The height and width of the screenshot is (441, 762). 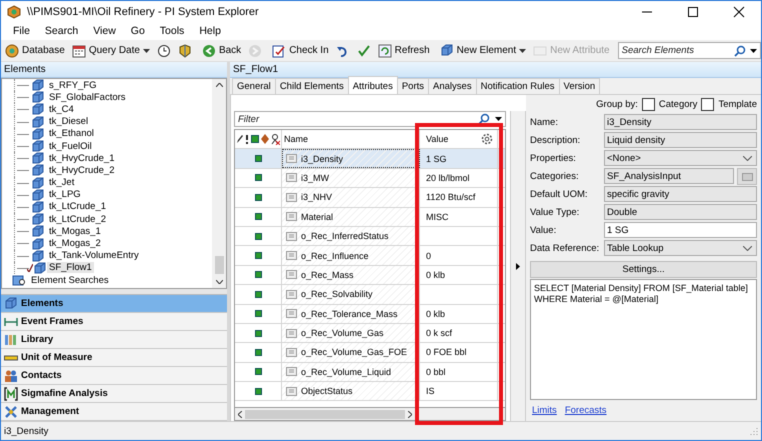 I want to click on table-row: o_Rec_Tolerance_Mass 0 klb, so click(x=370, y=314).